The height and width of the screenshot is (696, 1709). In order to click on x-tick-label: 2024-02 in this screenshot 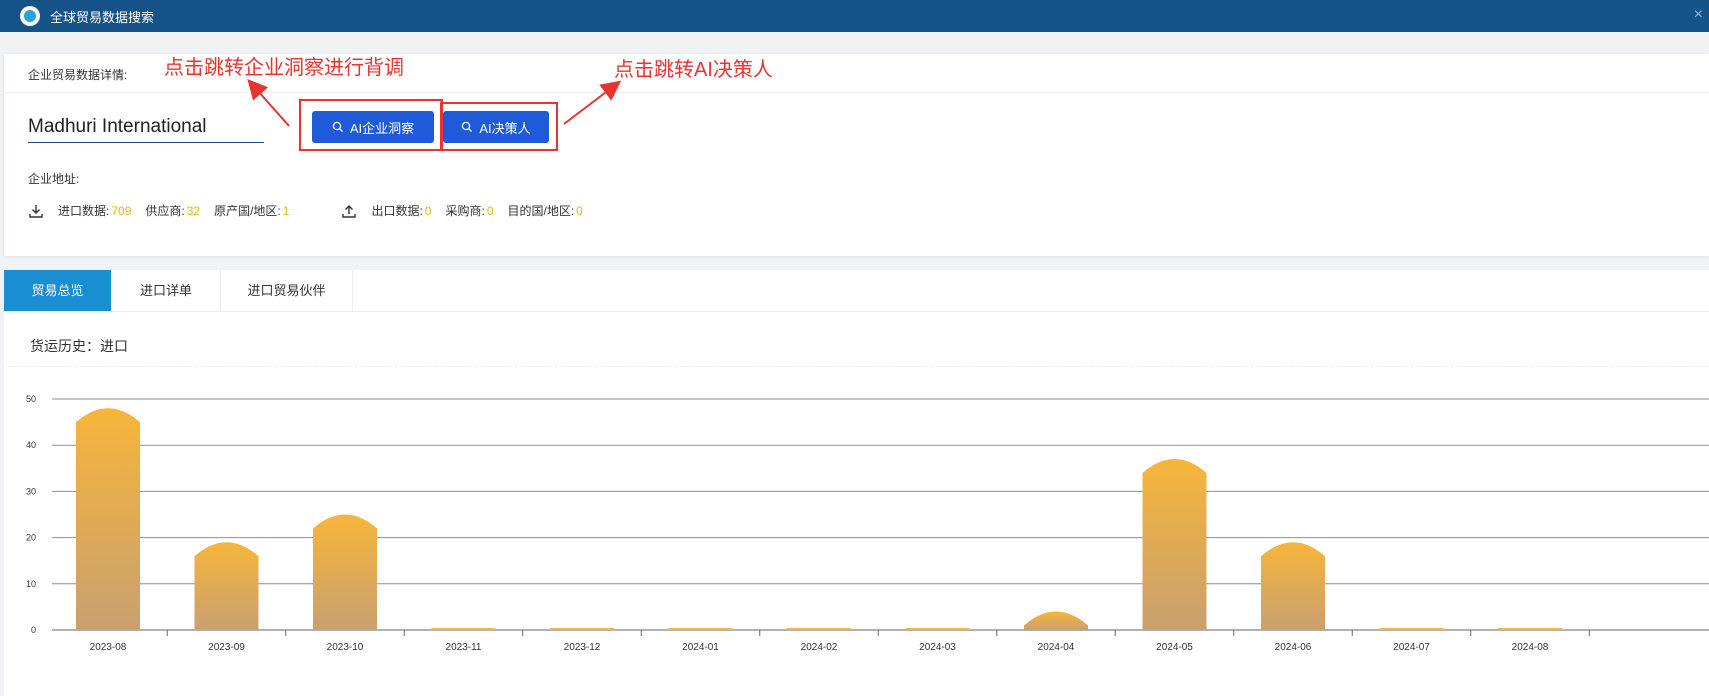, I will do `click(819, 647)`.